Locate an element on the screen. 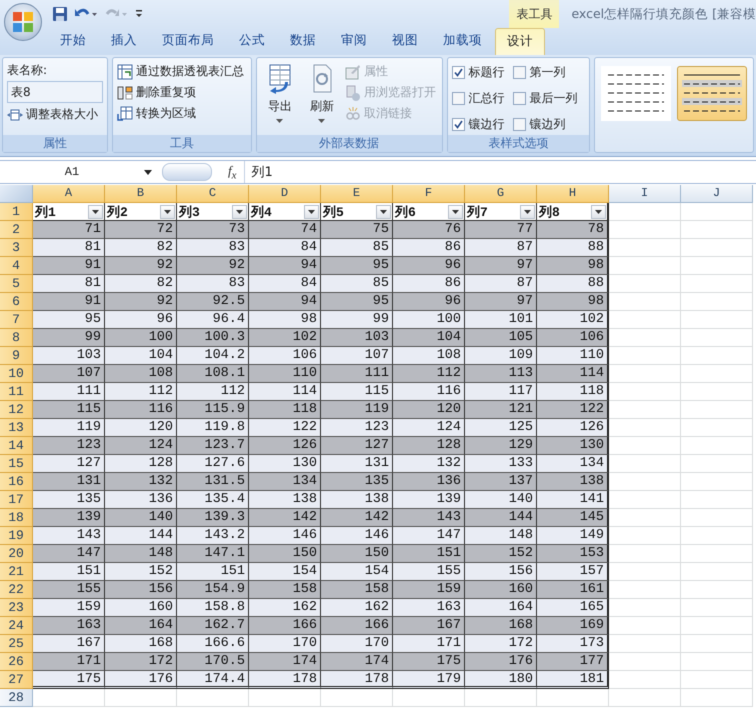 This screenshot has width=756, height=710. tool-button: 删除重复项 is located at coordinates (182, 92).